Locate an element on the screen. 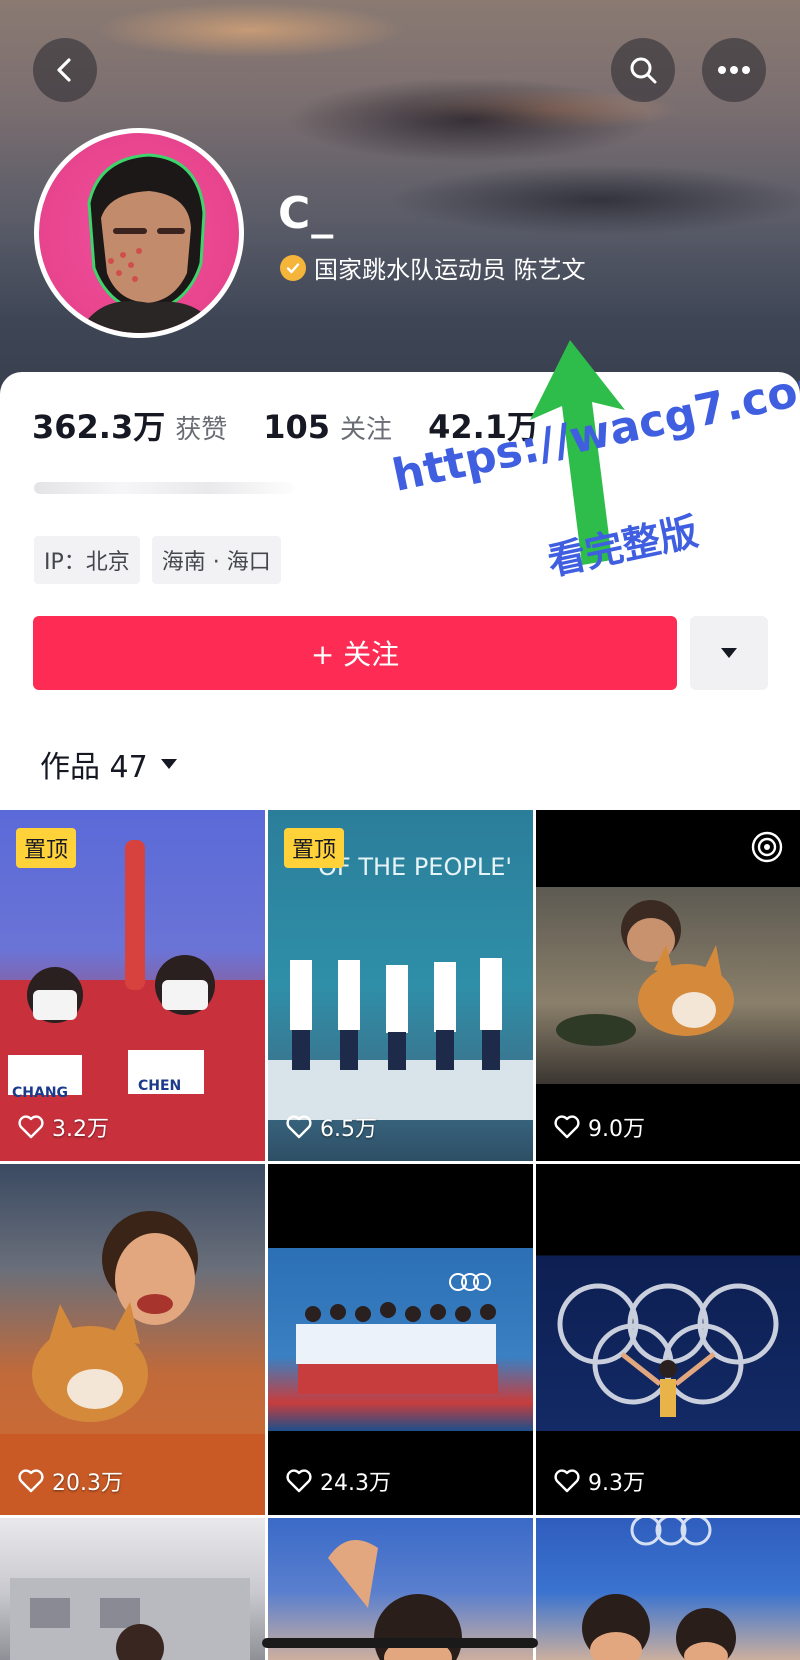 This screenshot has height=1660, width=800. region-tag: 海南 · 海口 is located at coordinates (216, 560).